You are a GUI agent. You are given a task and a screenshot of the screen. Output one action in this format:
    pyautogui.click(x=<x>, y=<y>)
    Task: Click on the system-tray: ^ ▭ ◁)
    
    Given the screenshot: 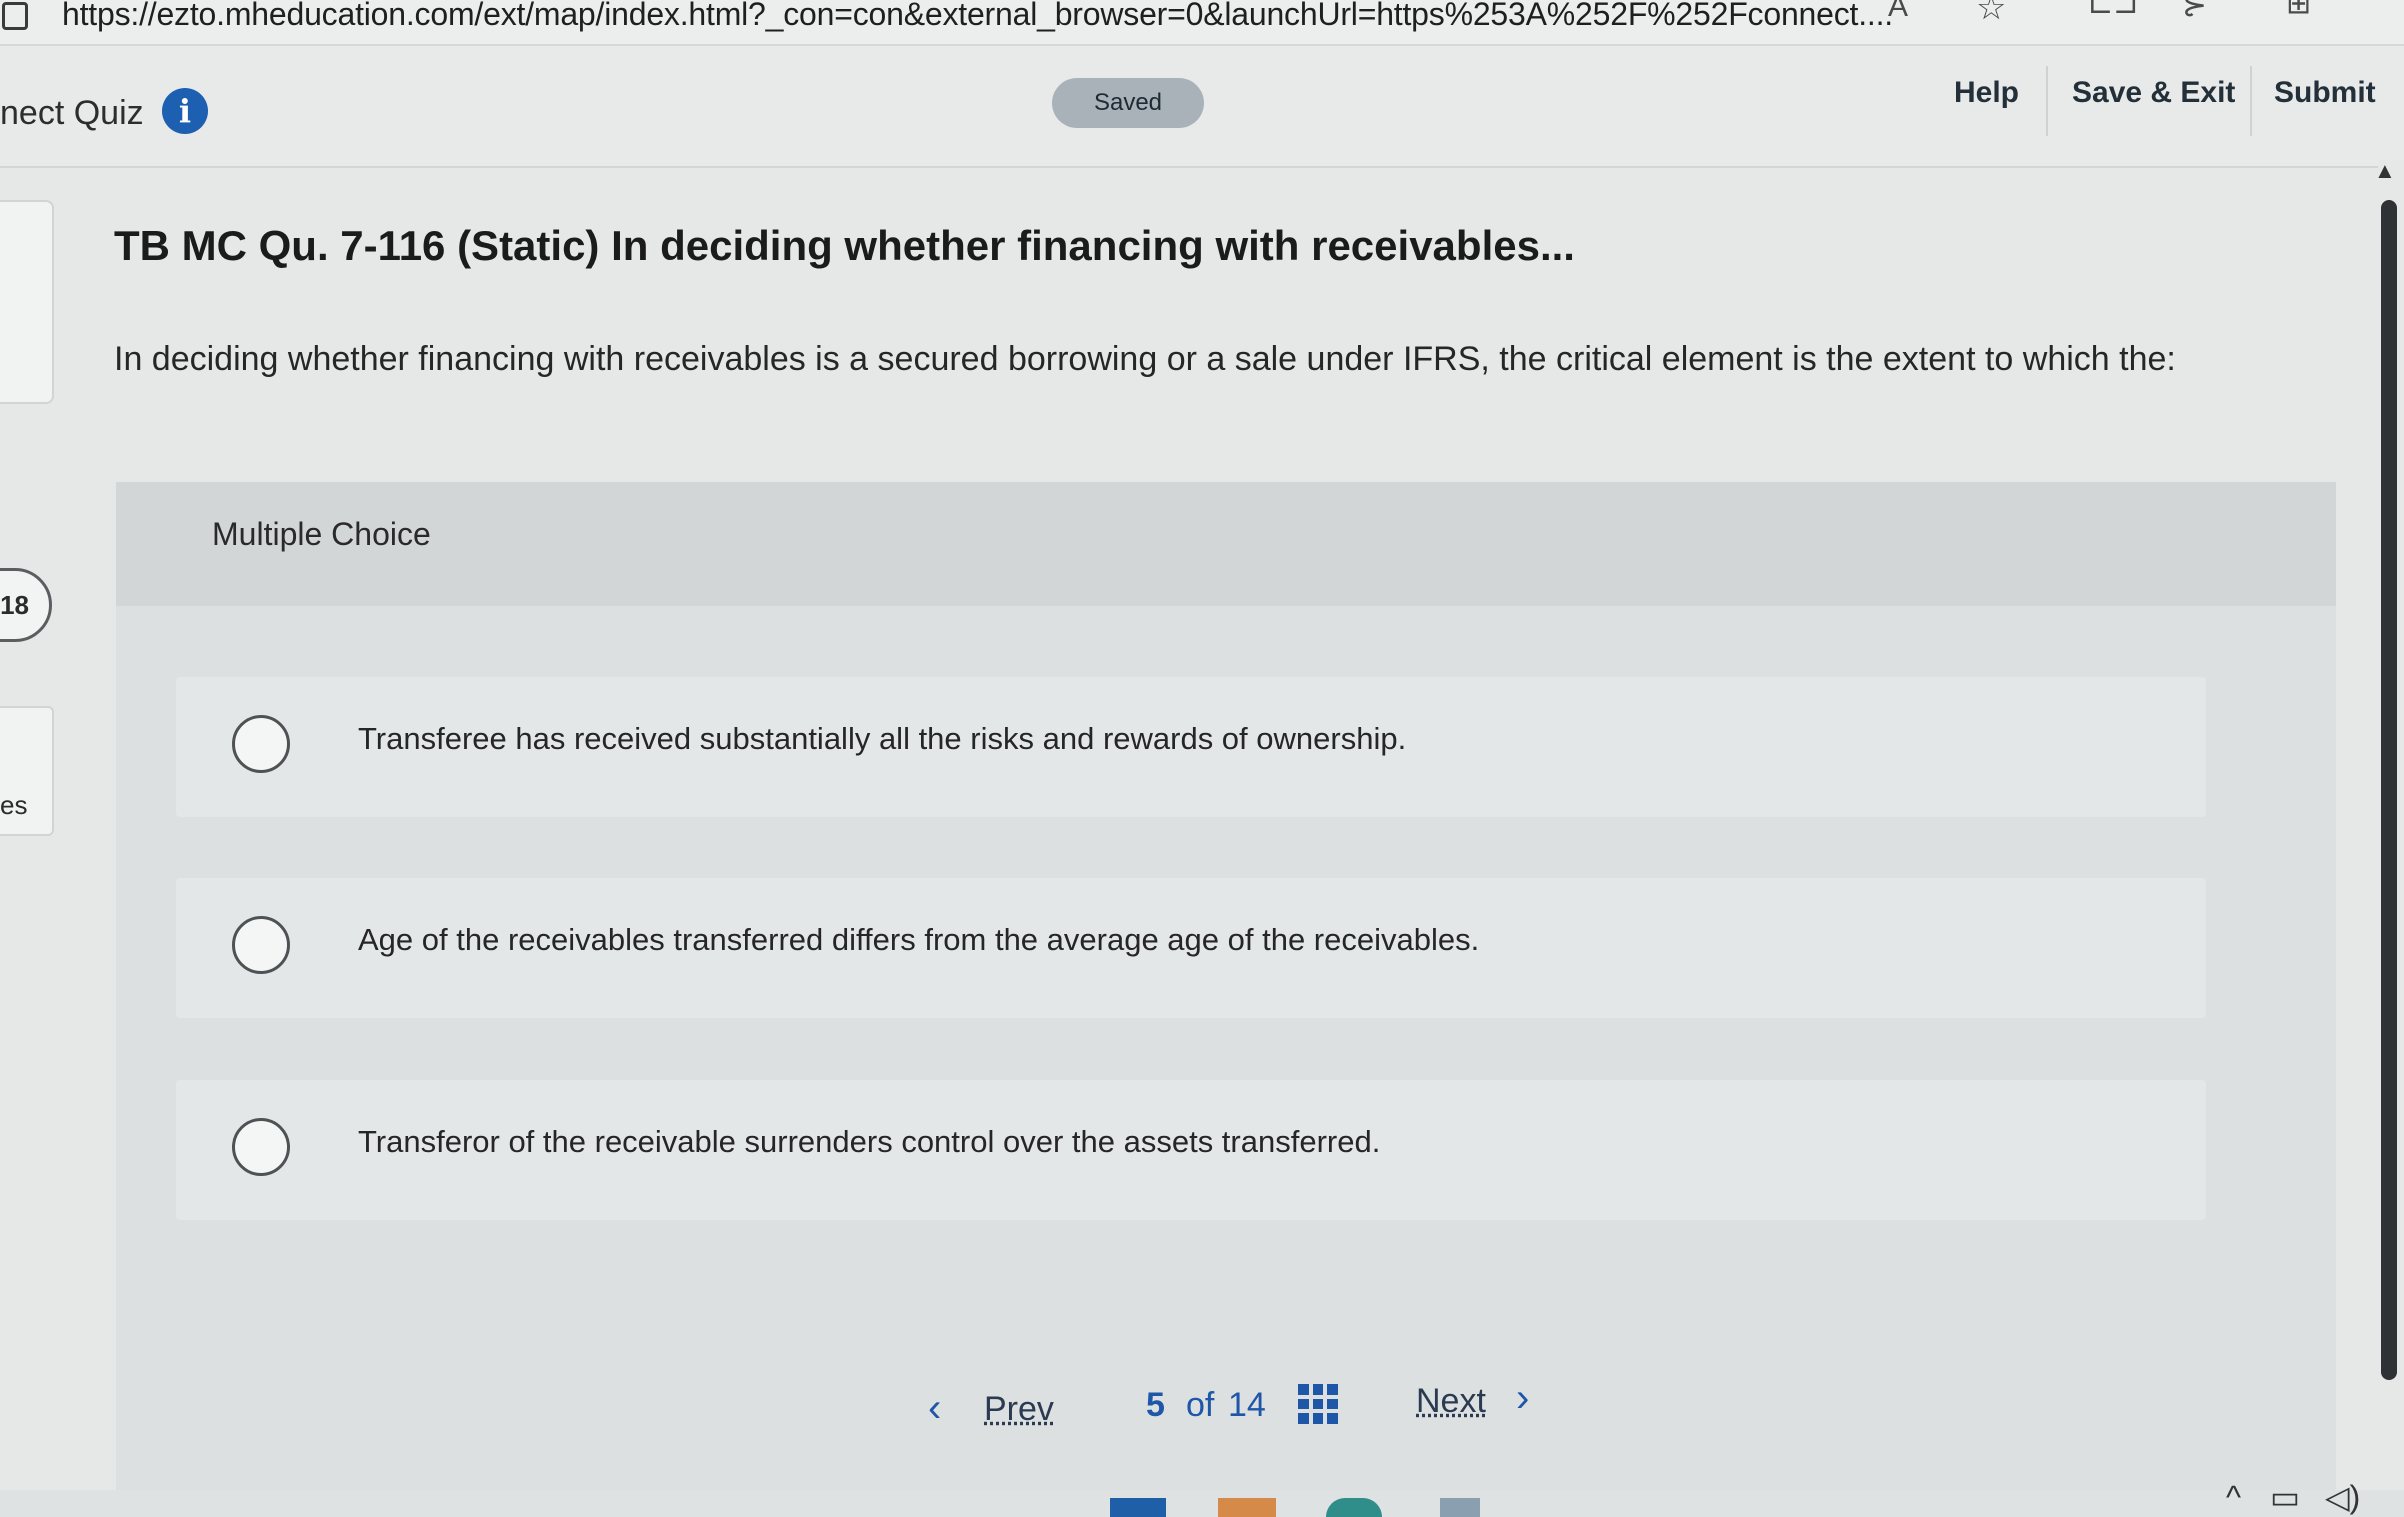 What is the action you would take?
    pyautogui.click(x=2293, y=1497)
    